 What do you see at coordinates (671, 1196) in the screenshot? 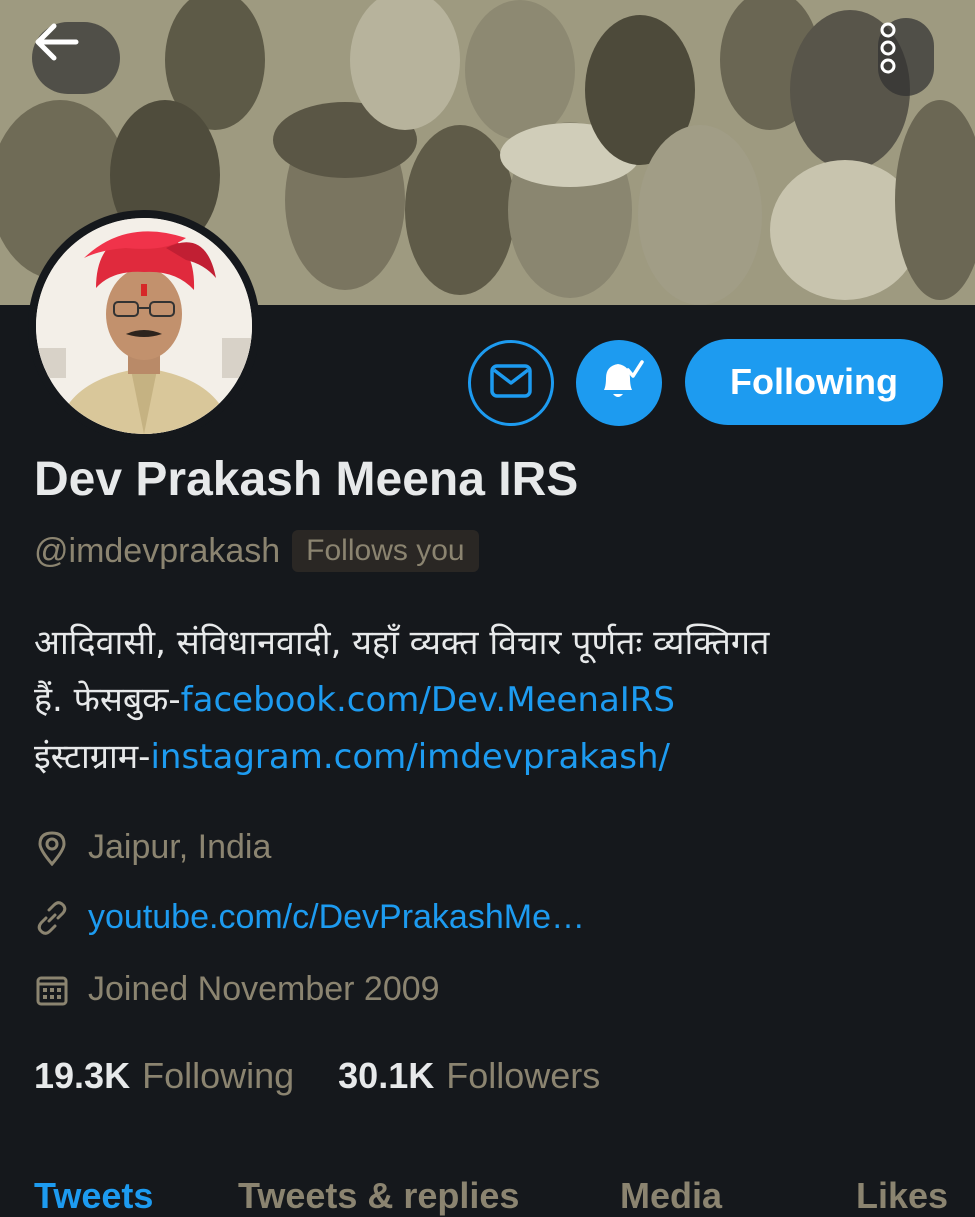
I see `tab-media: Media` at bounding box center [671, 1196].